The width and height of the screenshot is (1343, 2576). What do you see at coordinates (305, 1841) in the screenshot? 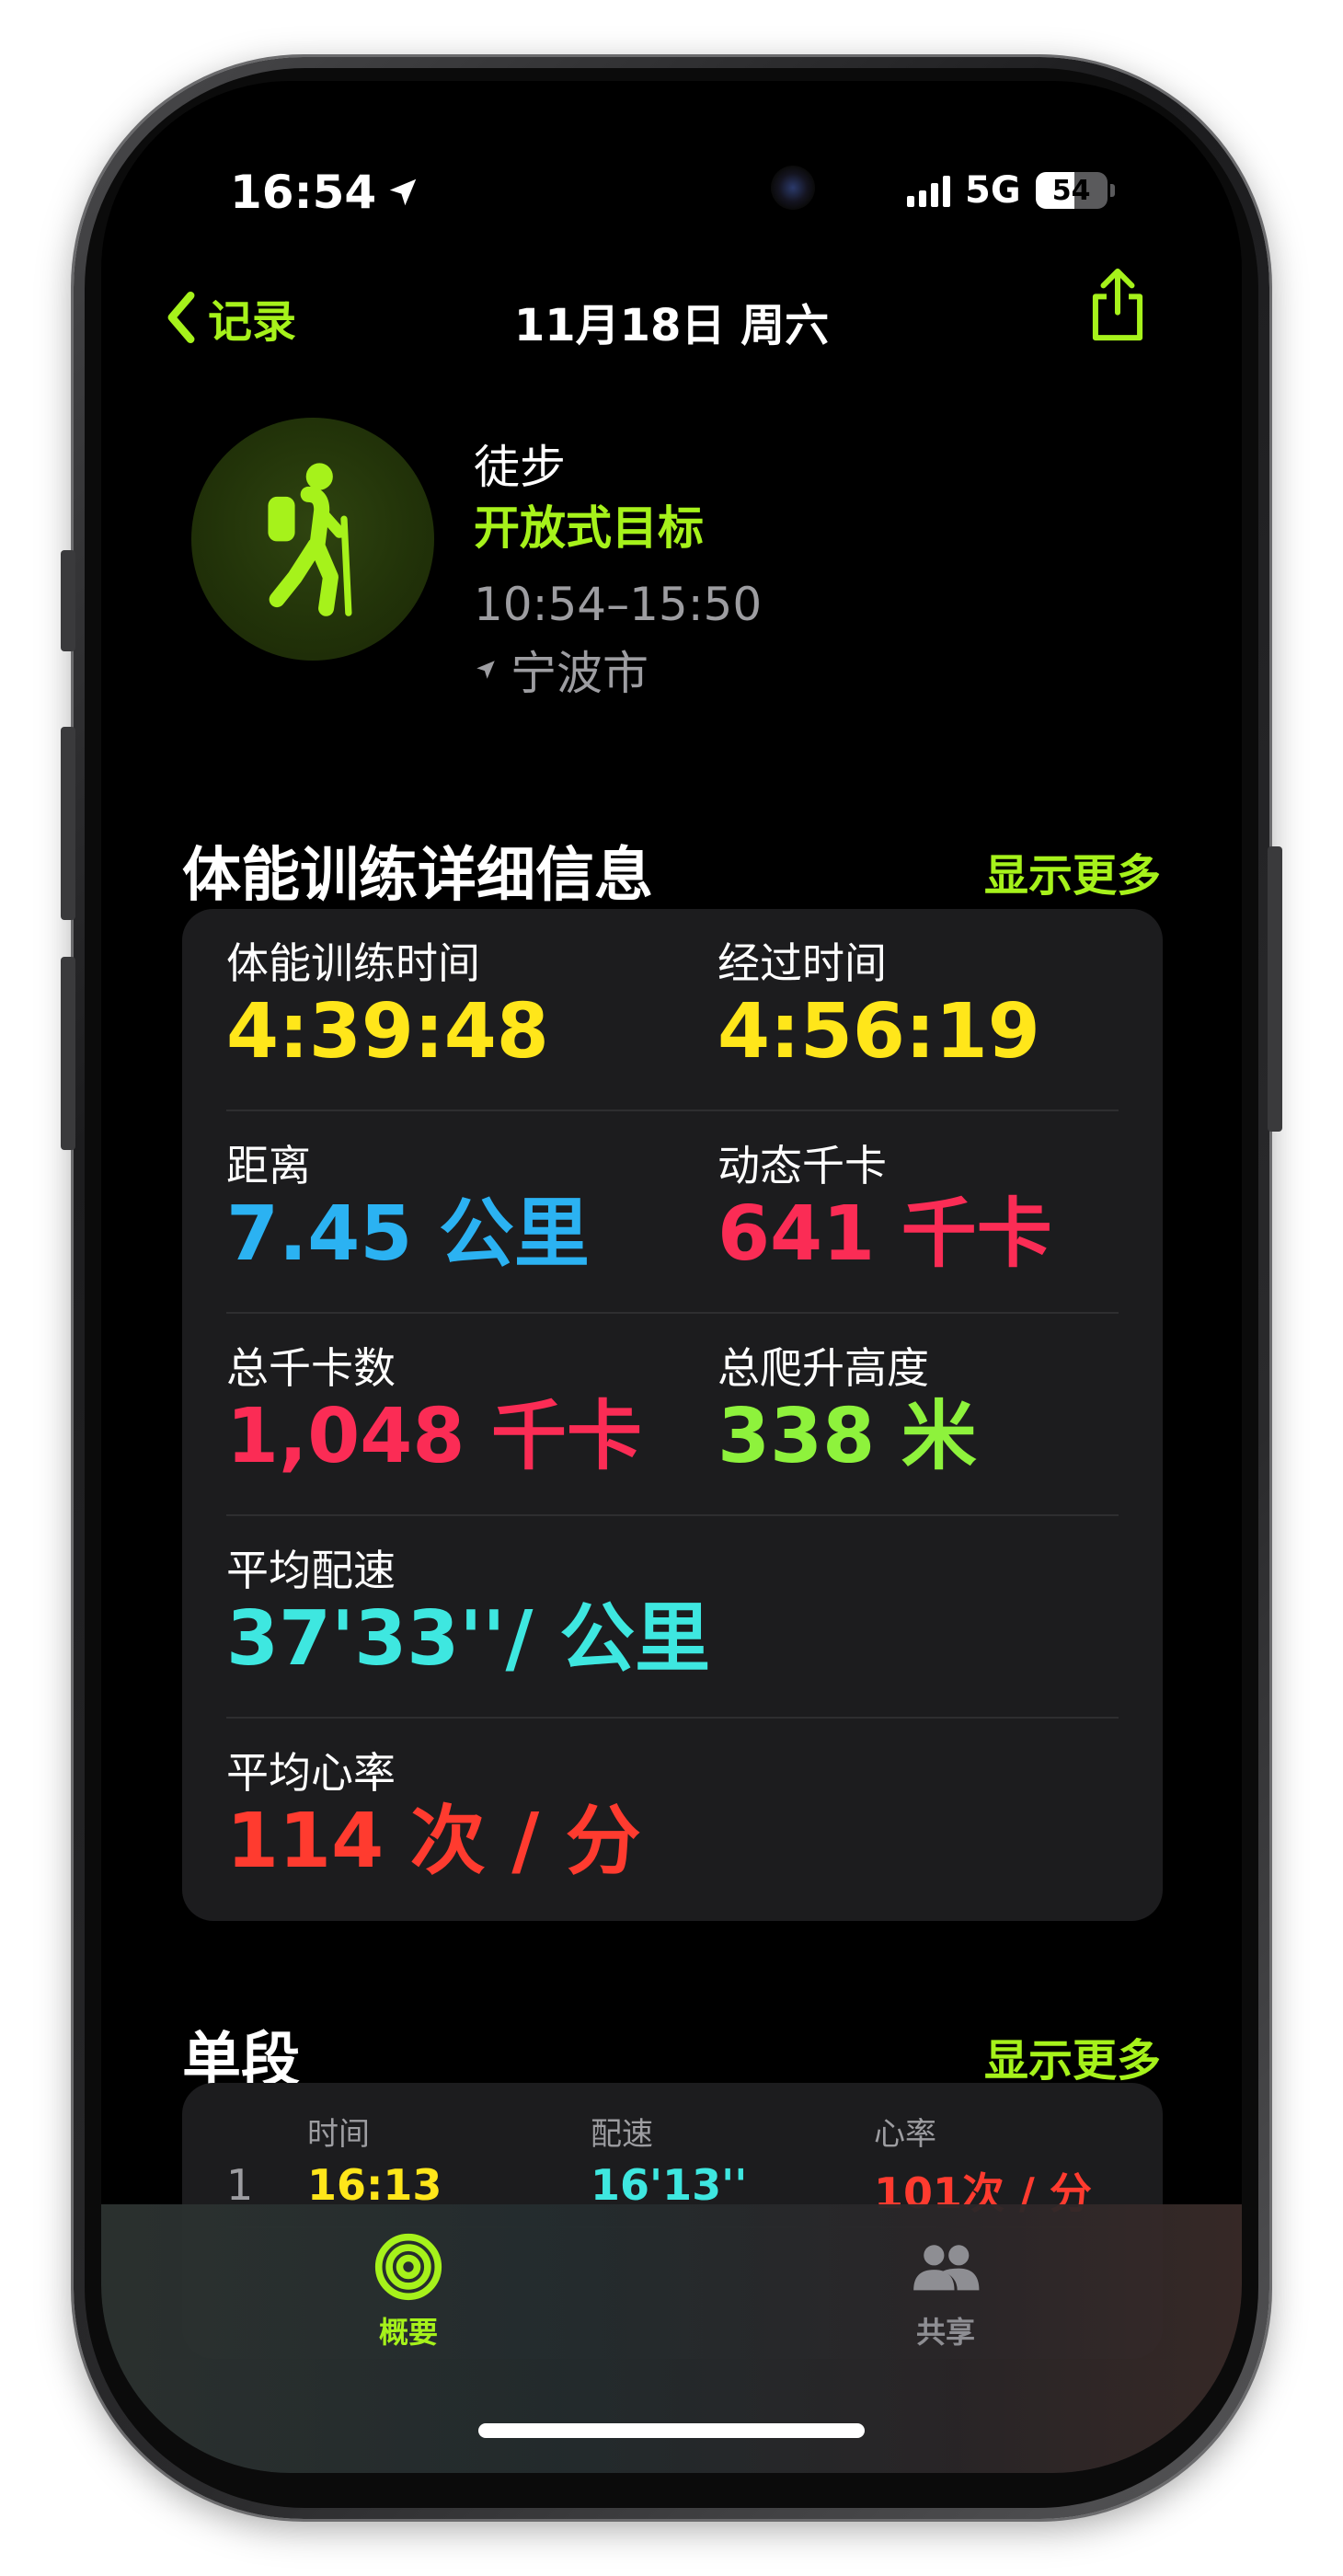
I see `stat-number: 114` at bounding box center [305, 1841].